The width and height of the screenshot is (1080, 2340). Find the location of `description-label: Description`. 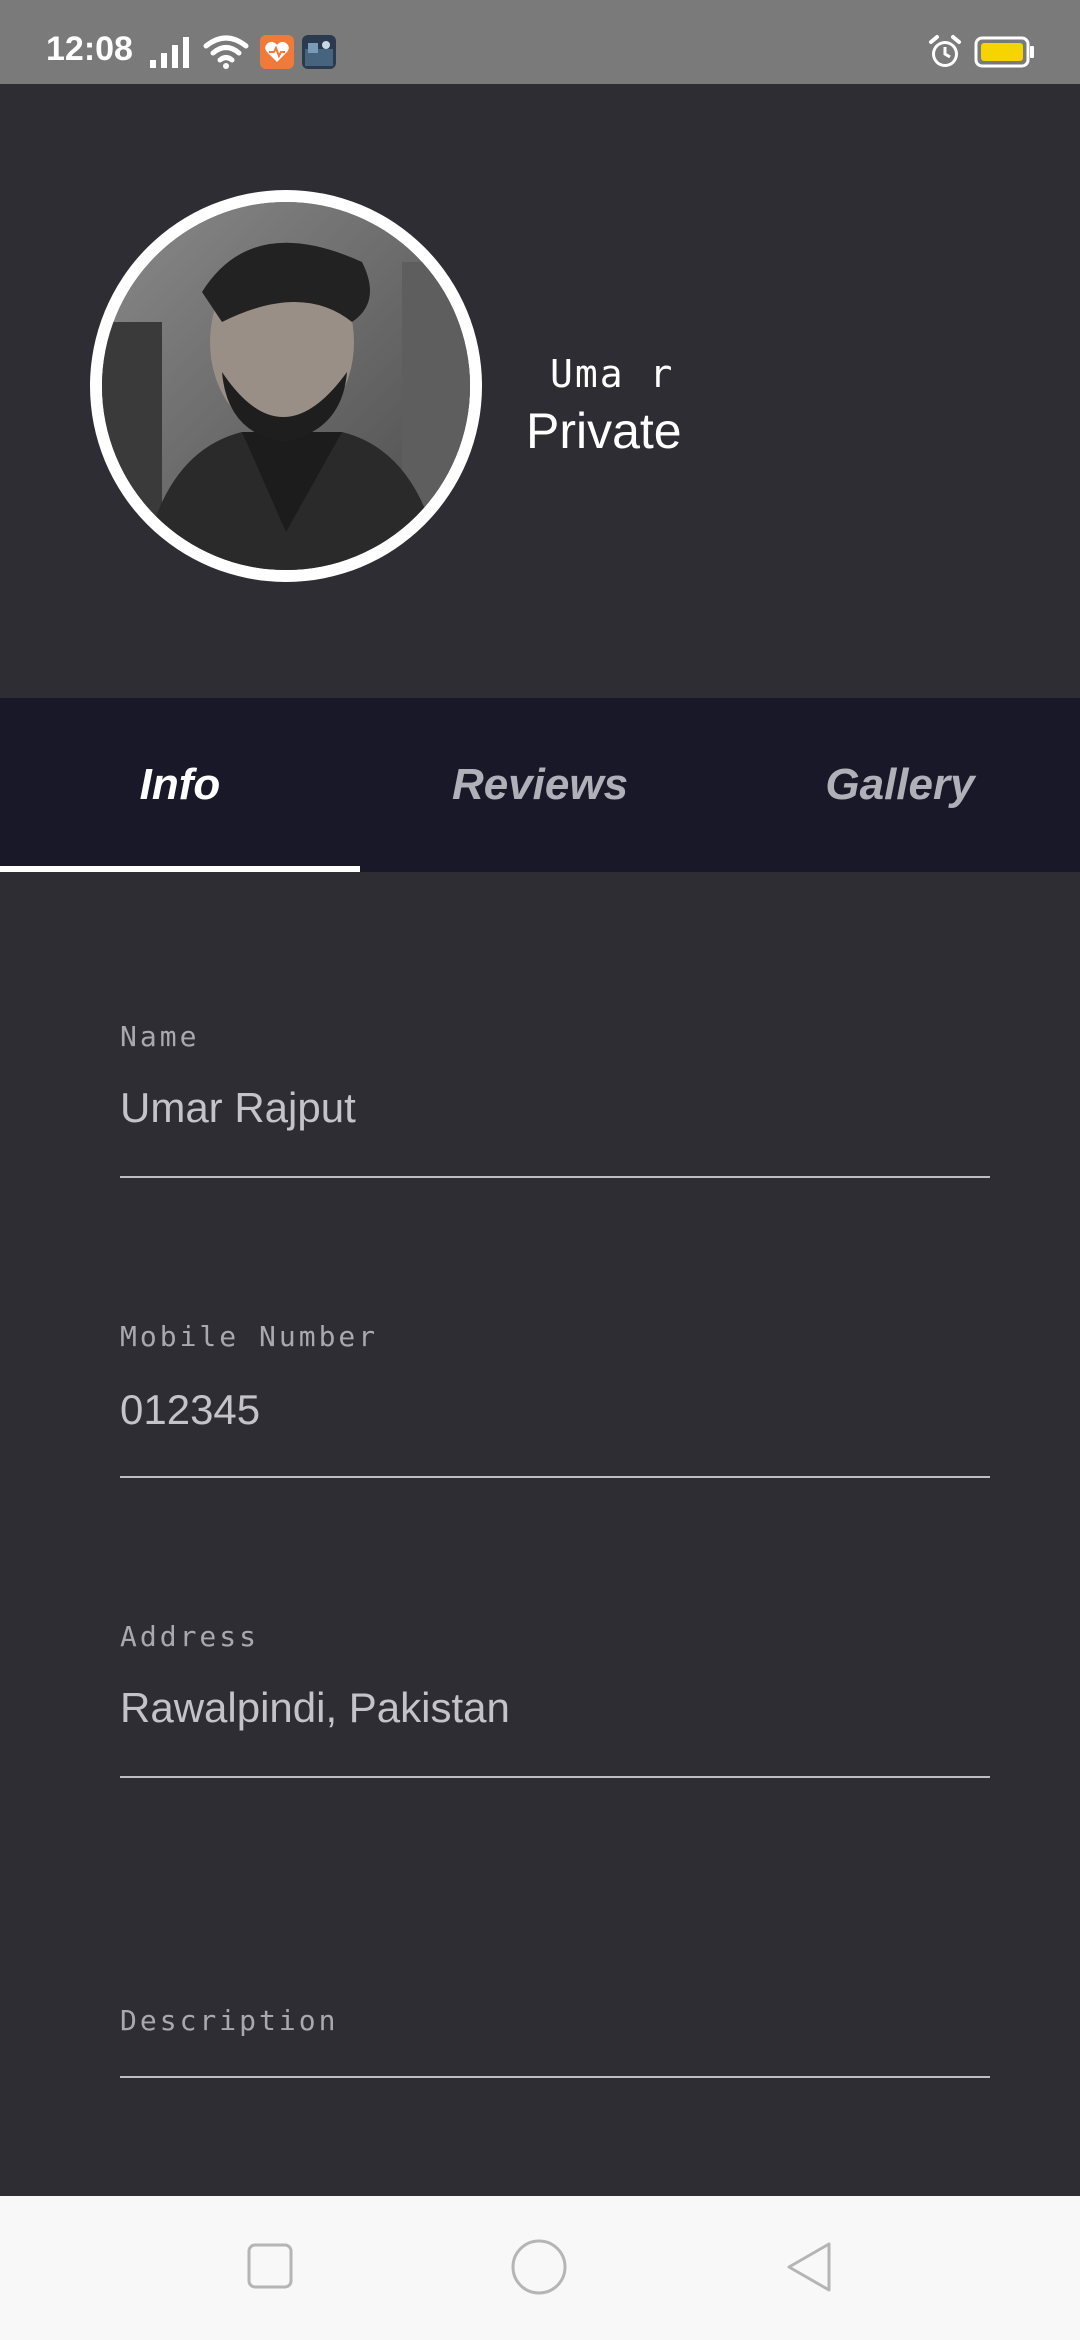

description-label: Description is located at coordinates (229, 2020).